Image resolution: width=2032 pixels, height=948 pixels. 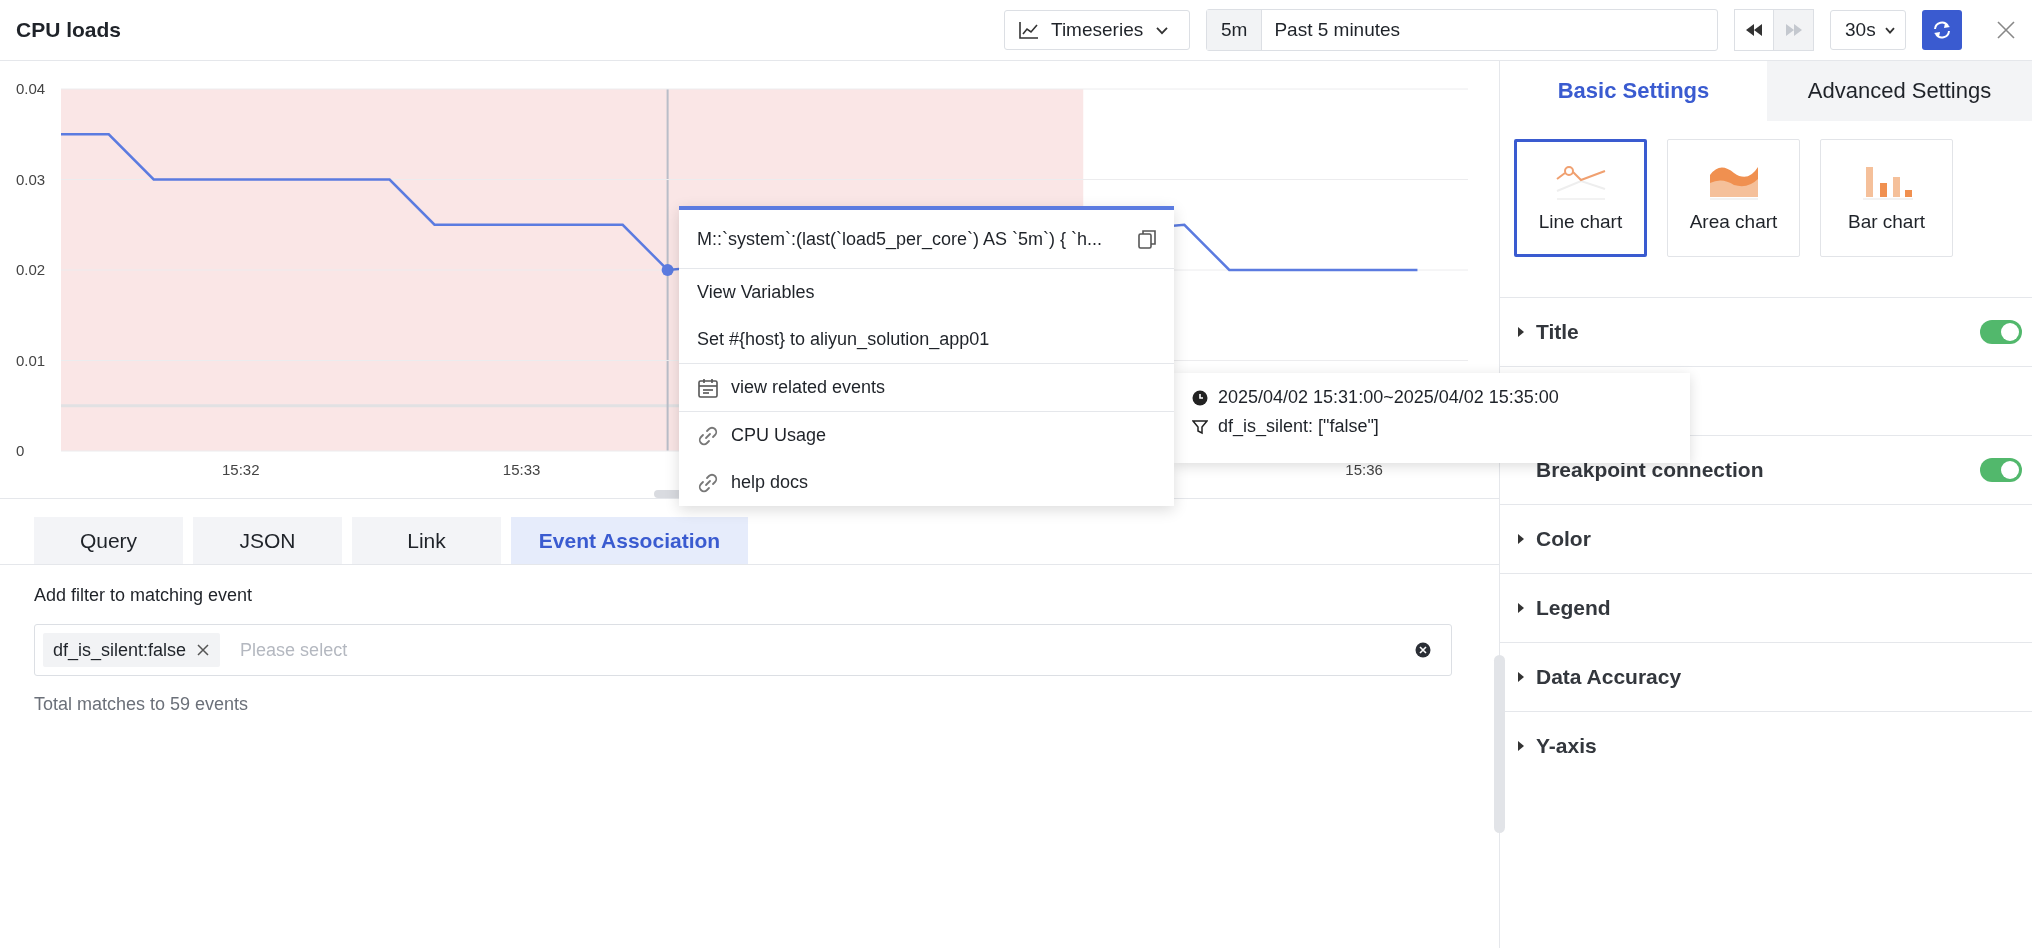 What do you see at coordinates (1462, 30) in the screenshot?
I see `time-range-field: 5m Past 5 minutes` at bounding box center [1462, 30].